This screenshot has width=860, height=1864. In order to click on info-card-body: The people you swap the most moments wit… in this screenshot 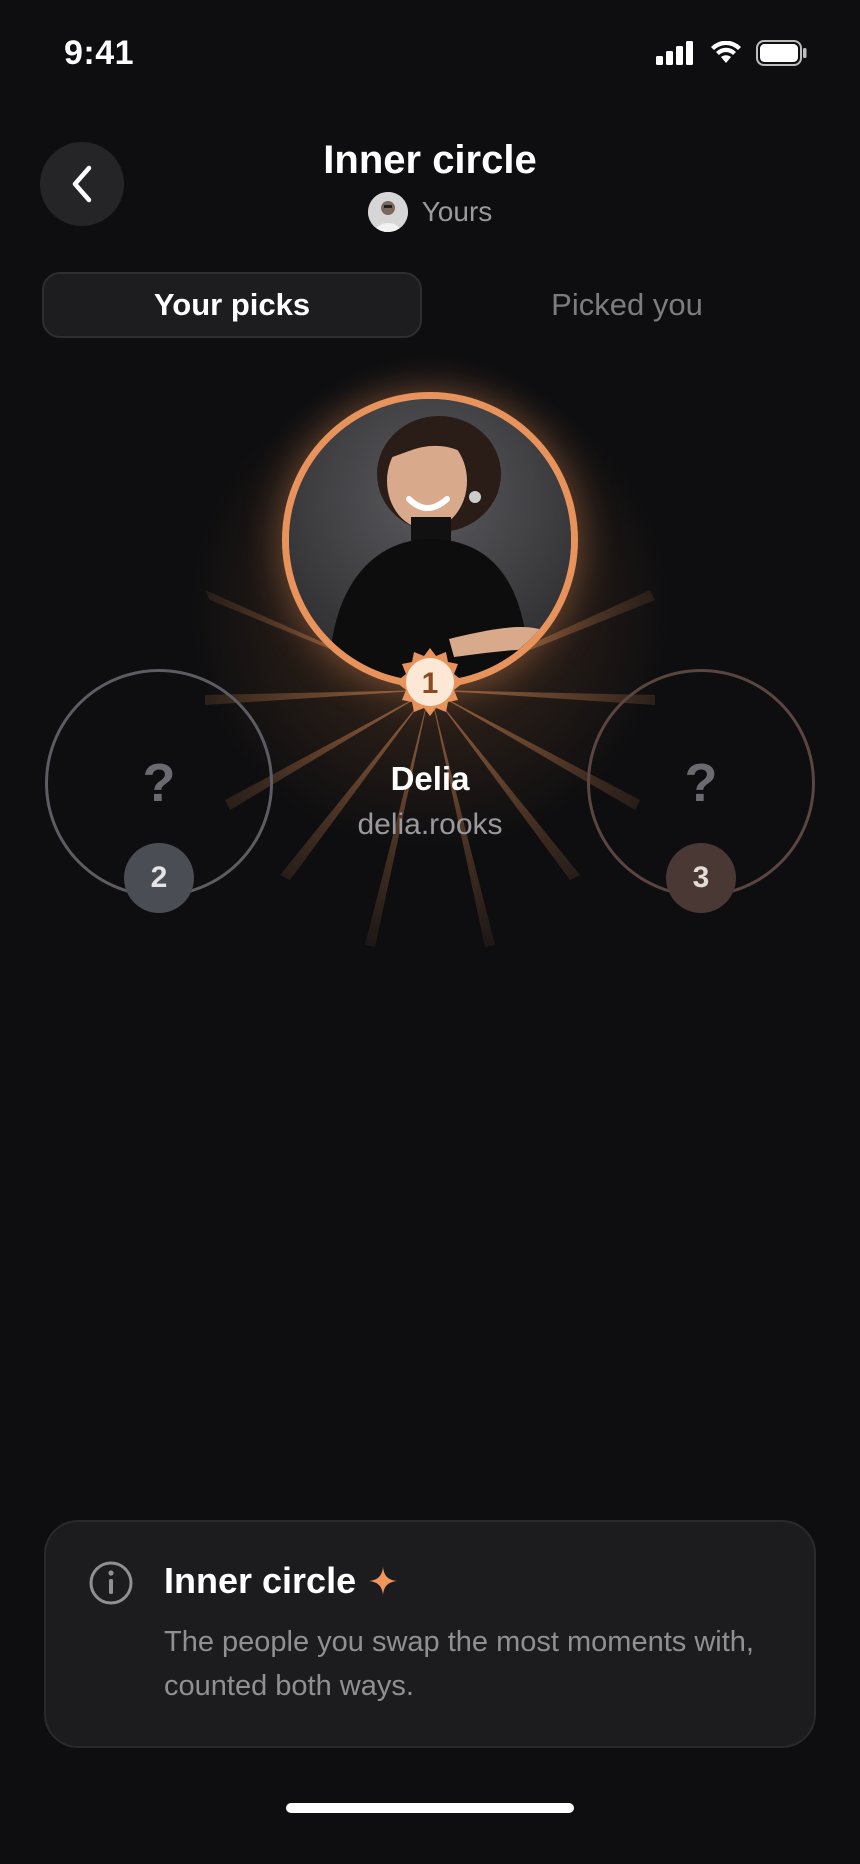, I will do `click(459, 1664)`.